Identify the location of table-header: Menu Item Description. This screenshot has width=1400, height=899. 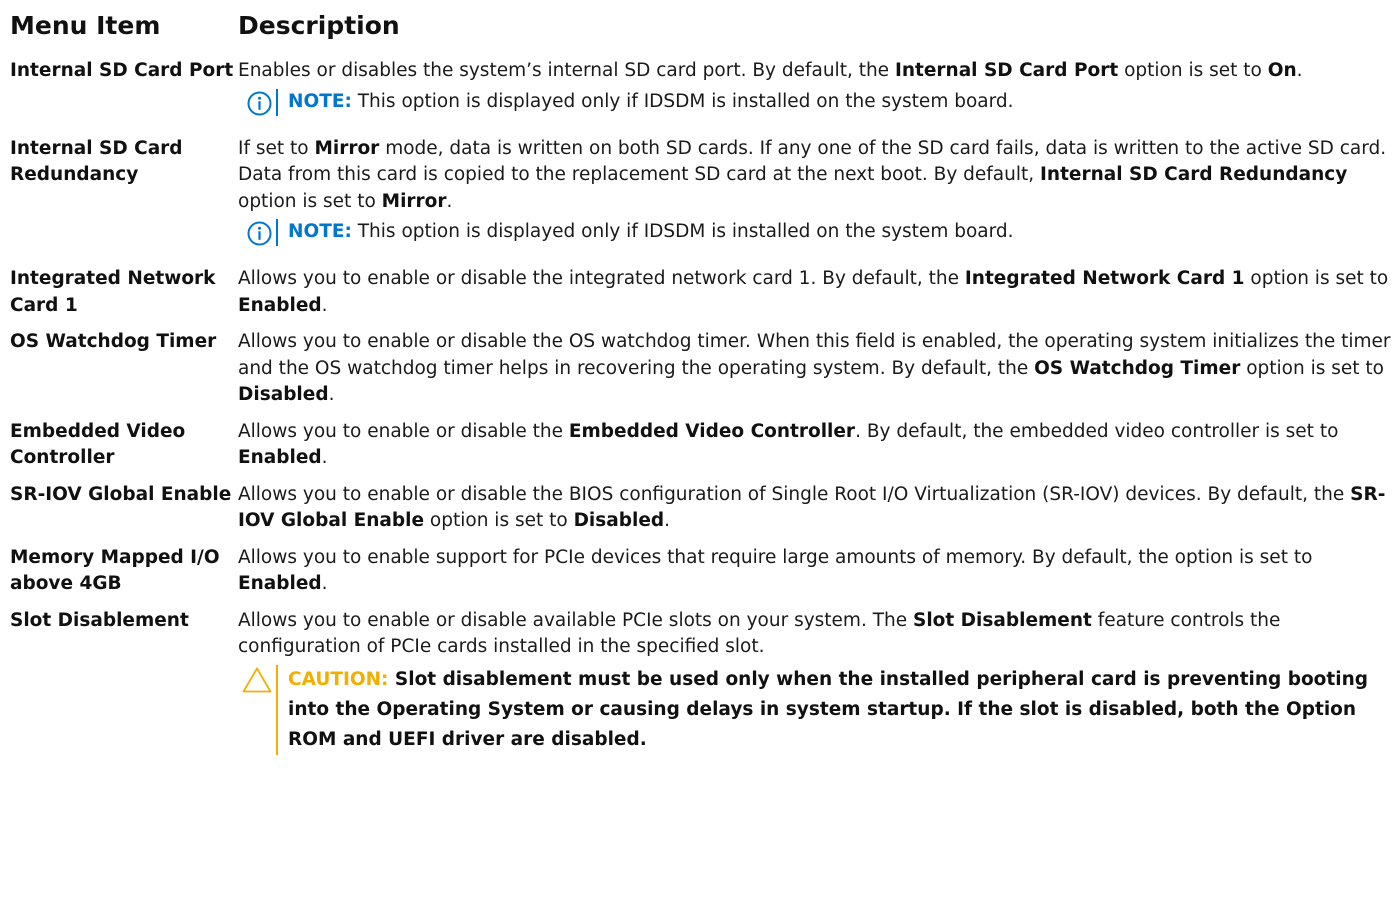
(702, 25).